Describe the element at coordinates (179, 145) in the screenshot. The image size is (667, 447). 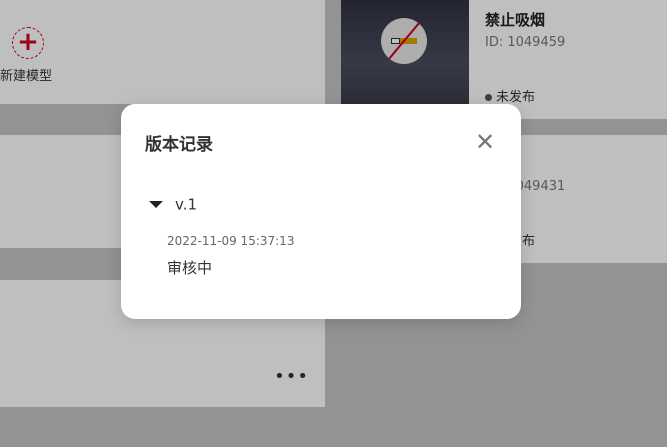
I see `dialog-title: 版本记录` at that location.